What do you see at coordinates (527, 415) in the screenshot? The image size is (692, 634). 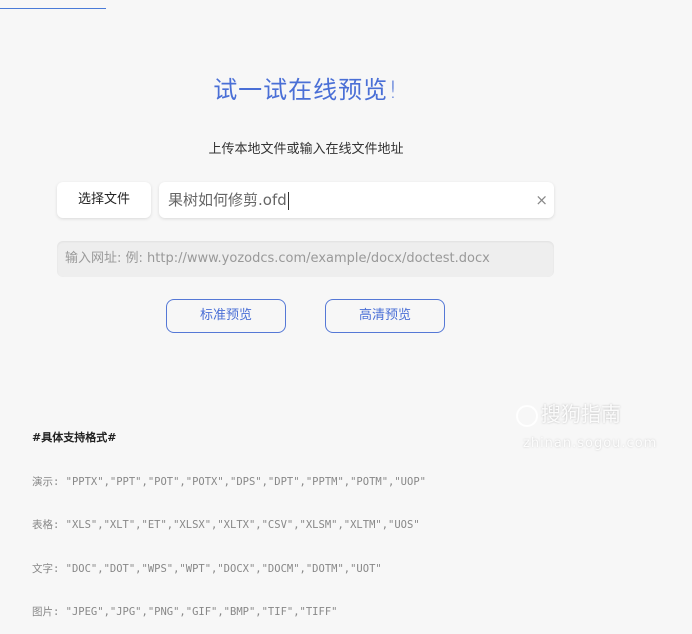 I see `sogou-logo-icon` at bounding box center [527, 415].